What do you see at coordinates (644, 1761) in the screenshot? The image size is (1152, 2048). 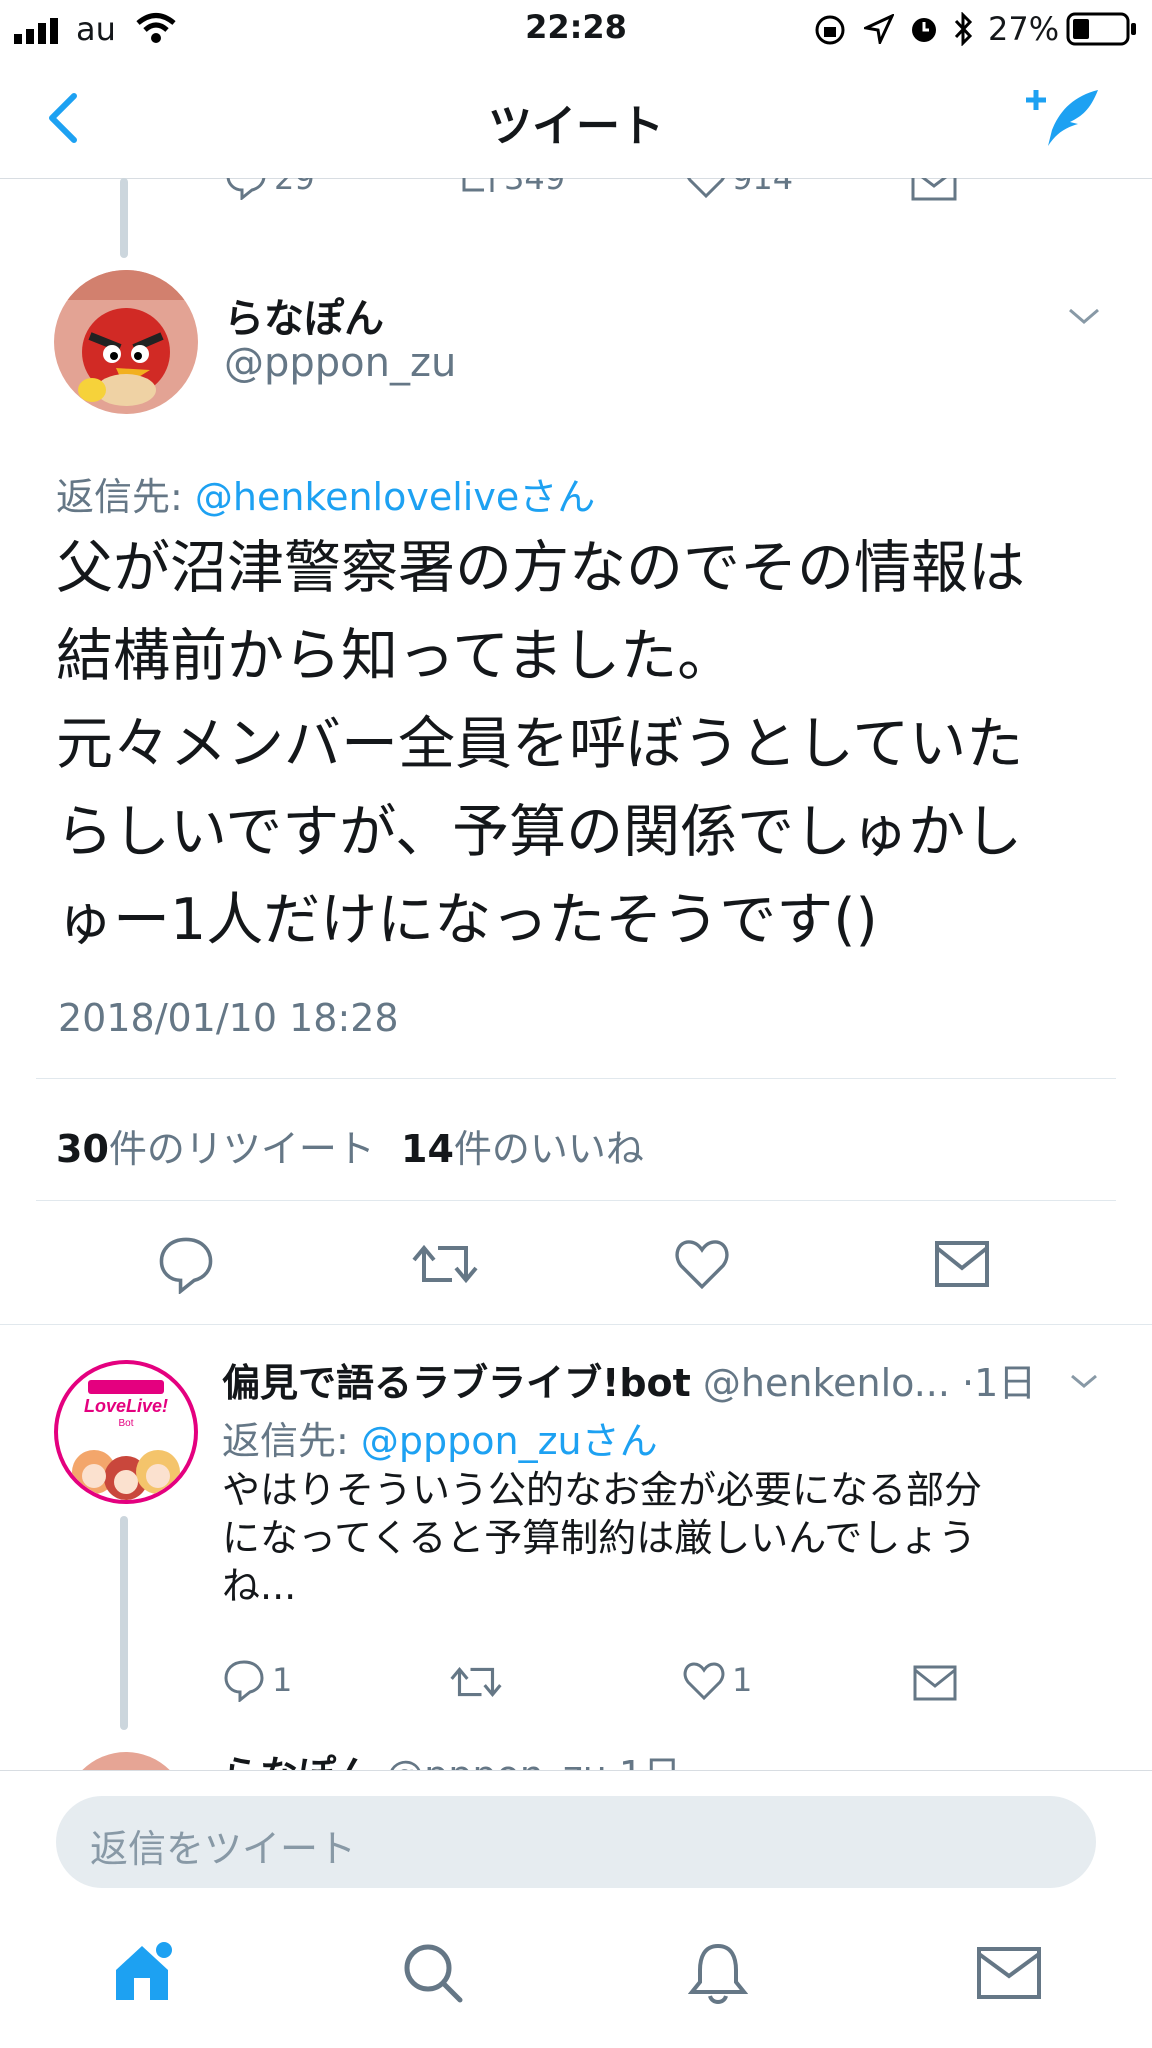 I see `next-time: ·1日` at bounding box center [644, 1761].